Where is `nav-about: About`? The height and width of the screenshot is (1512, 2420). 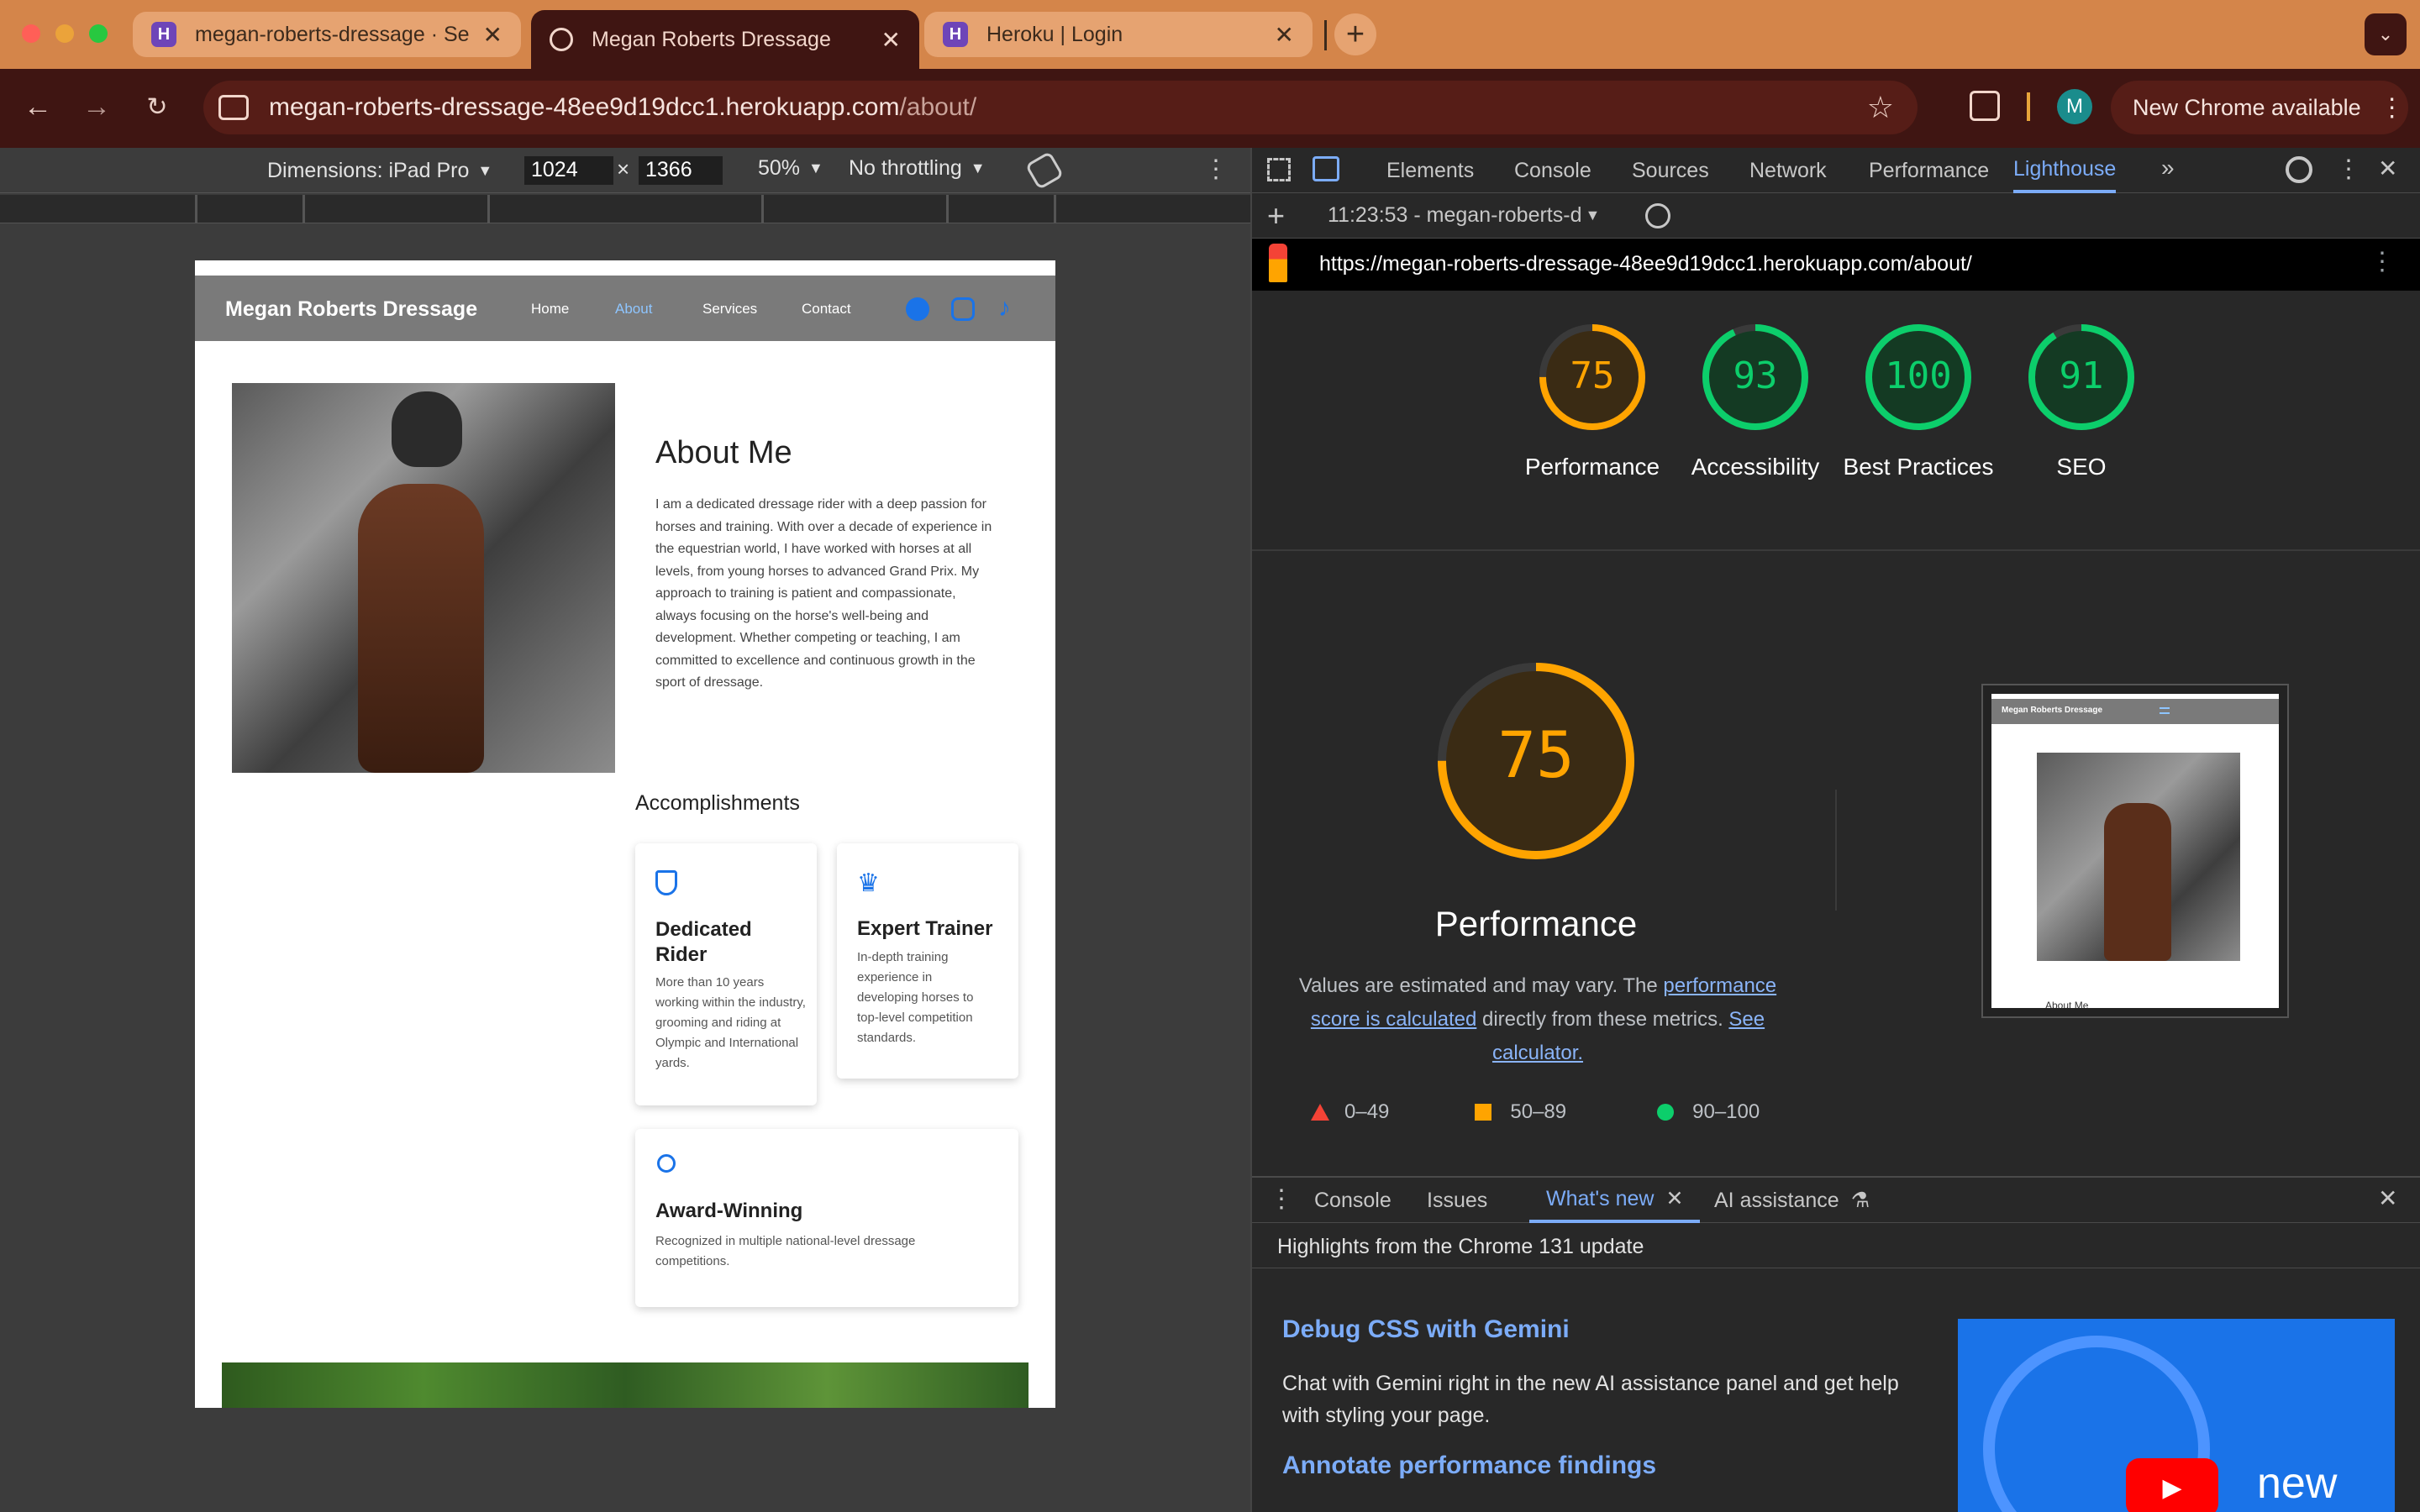
nav-about: About is located at coordinates (633, 309).